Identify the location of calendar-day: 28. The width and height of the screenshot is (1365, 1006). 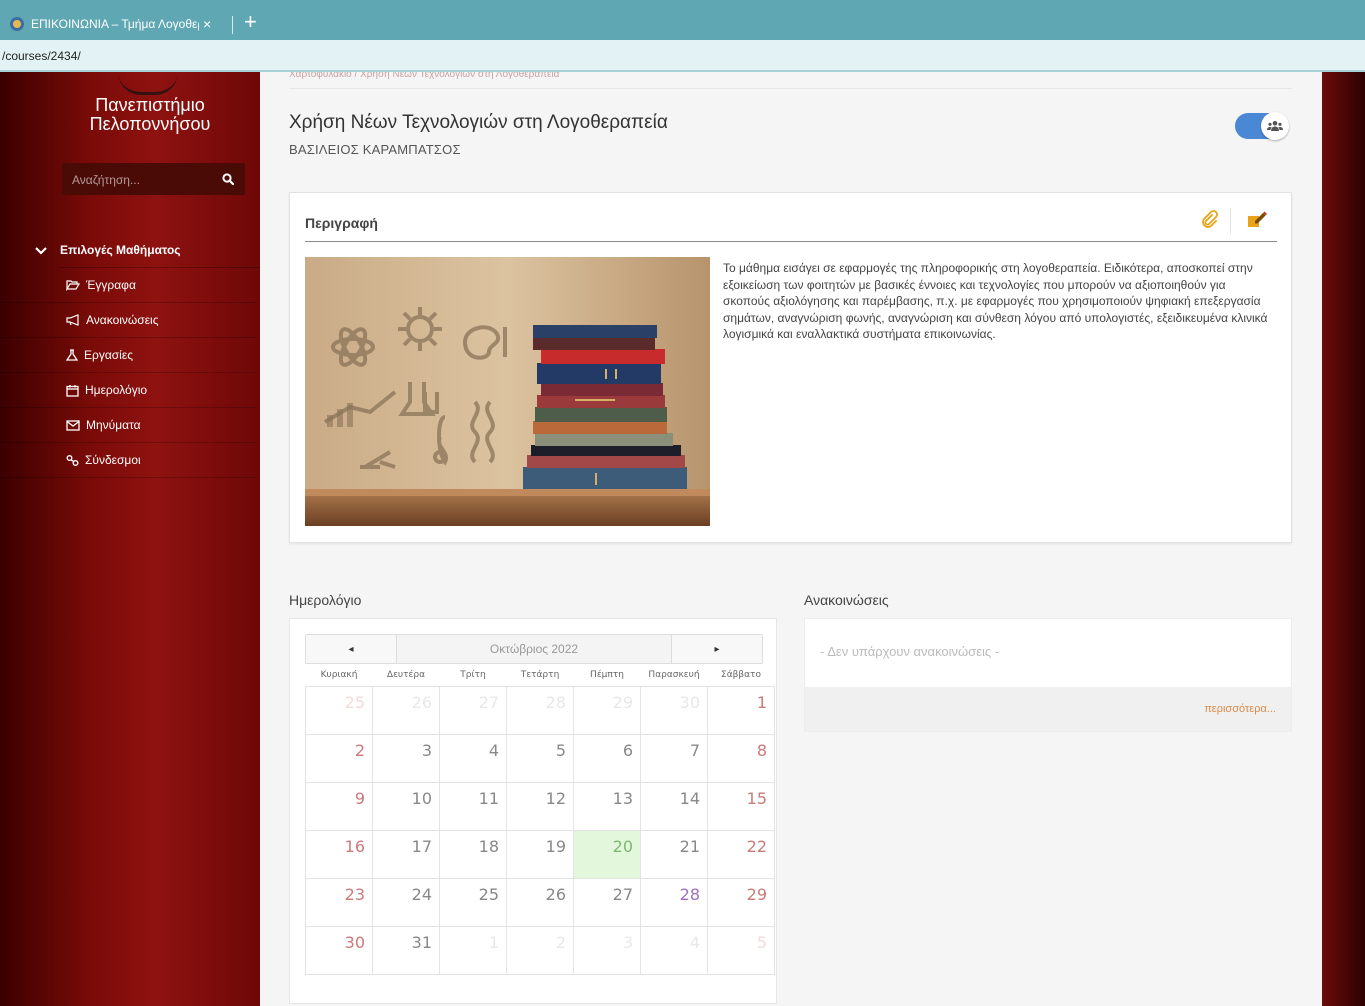
(540, 710).